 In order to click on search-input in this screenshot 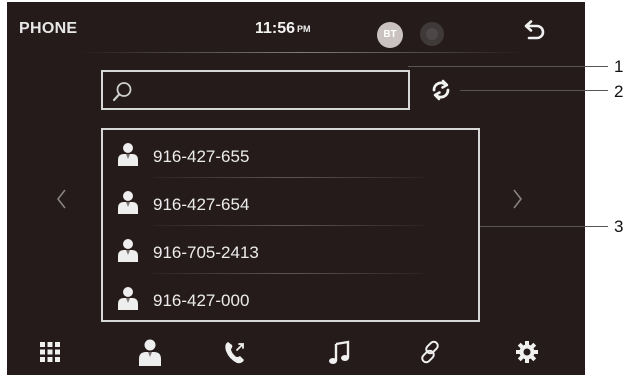, I will do `click(255, 90)`.